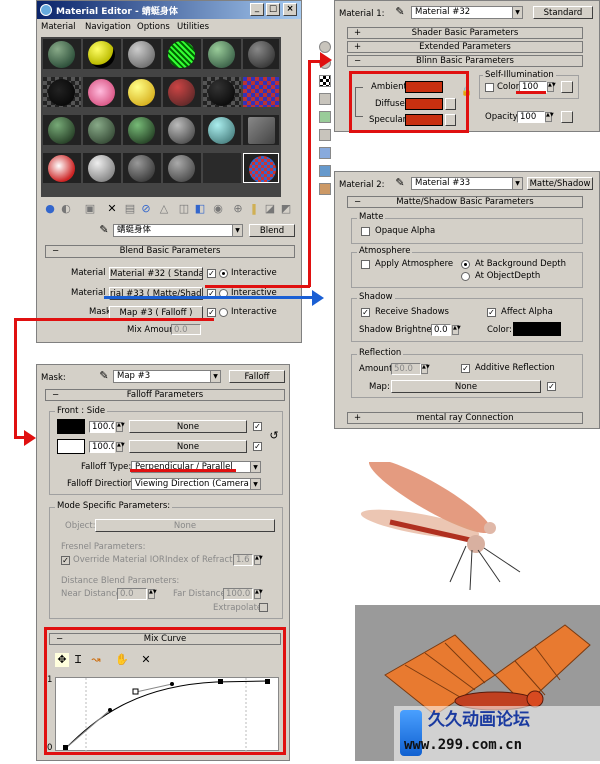  What do you see at coordinates (325, 171) in the screenshot?
I see `select-by-material-icon` at bounding box center [325, 171].